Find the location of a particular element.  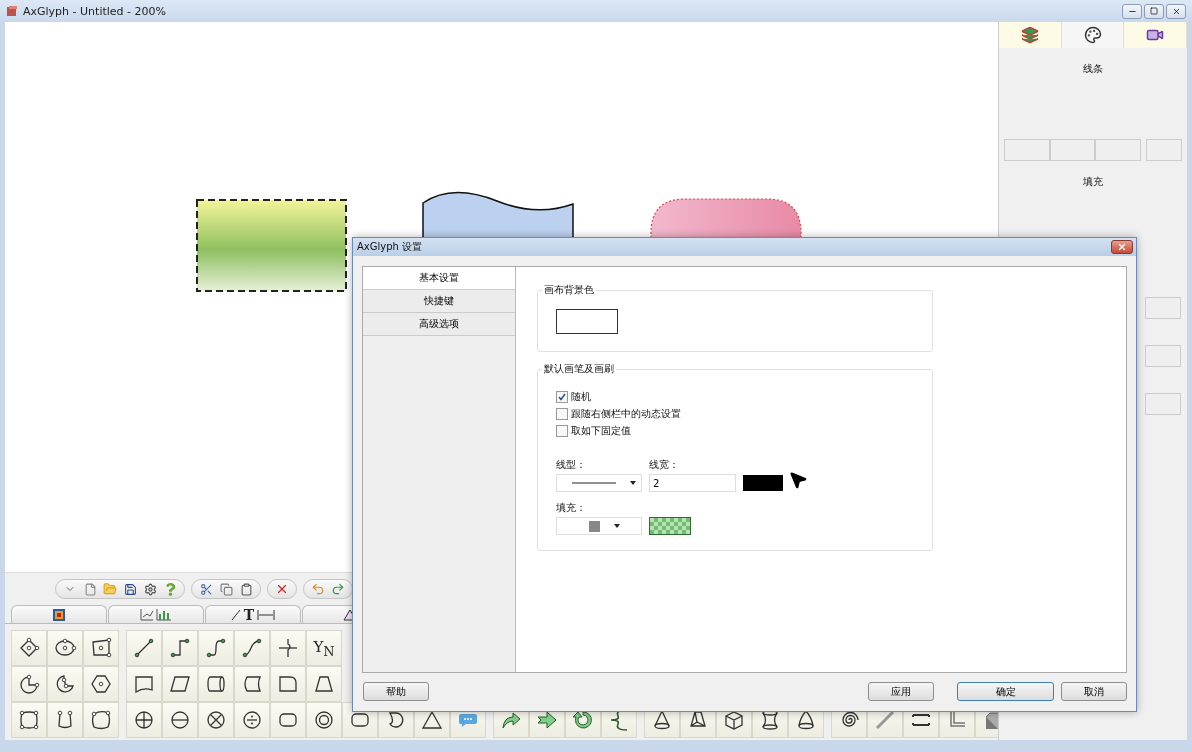

line-style-dropdown is located at coordinates (599, 483).